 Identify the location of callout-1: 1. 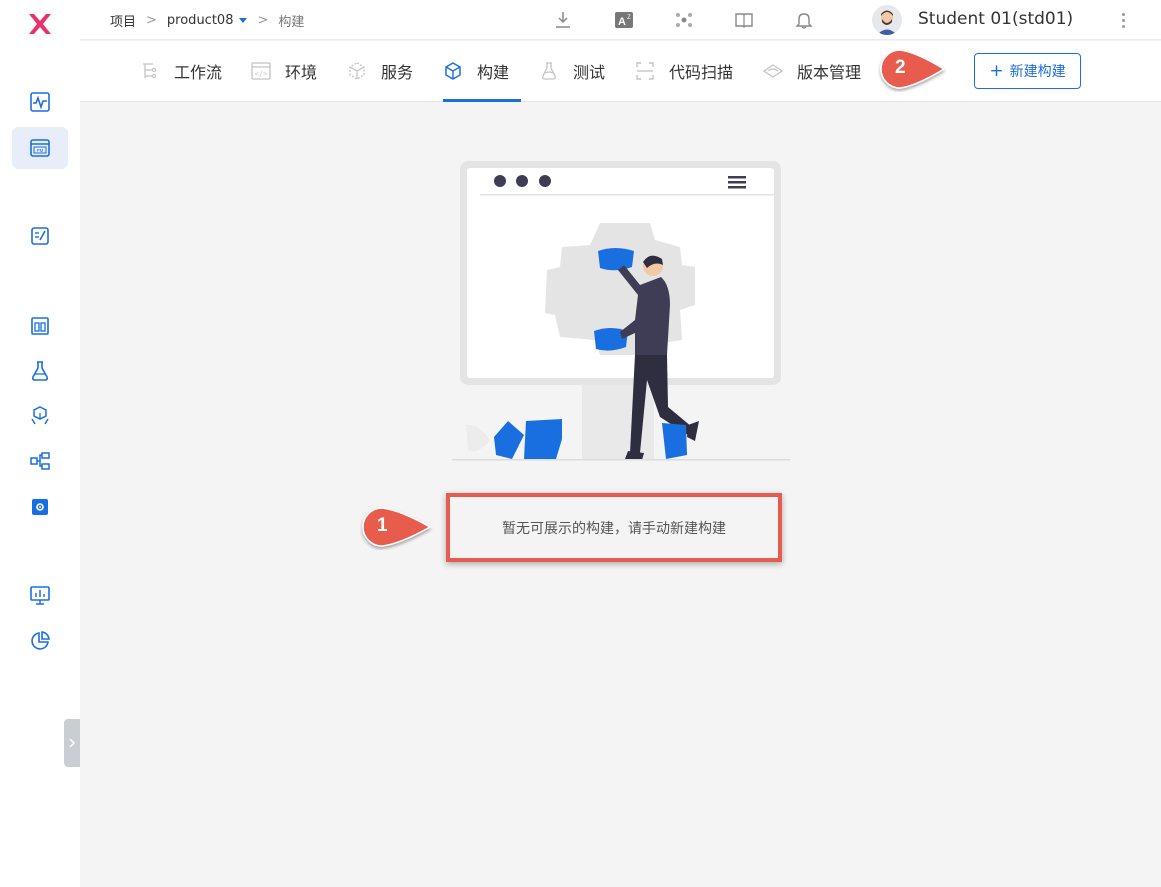
(397, 528).